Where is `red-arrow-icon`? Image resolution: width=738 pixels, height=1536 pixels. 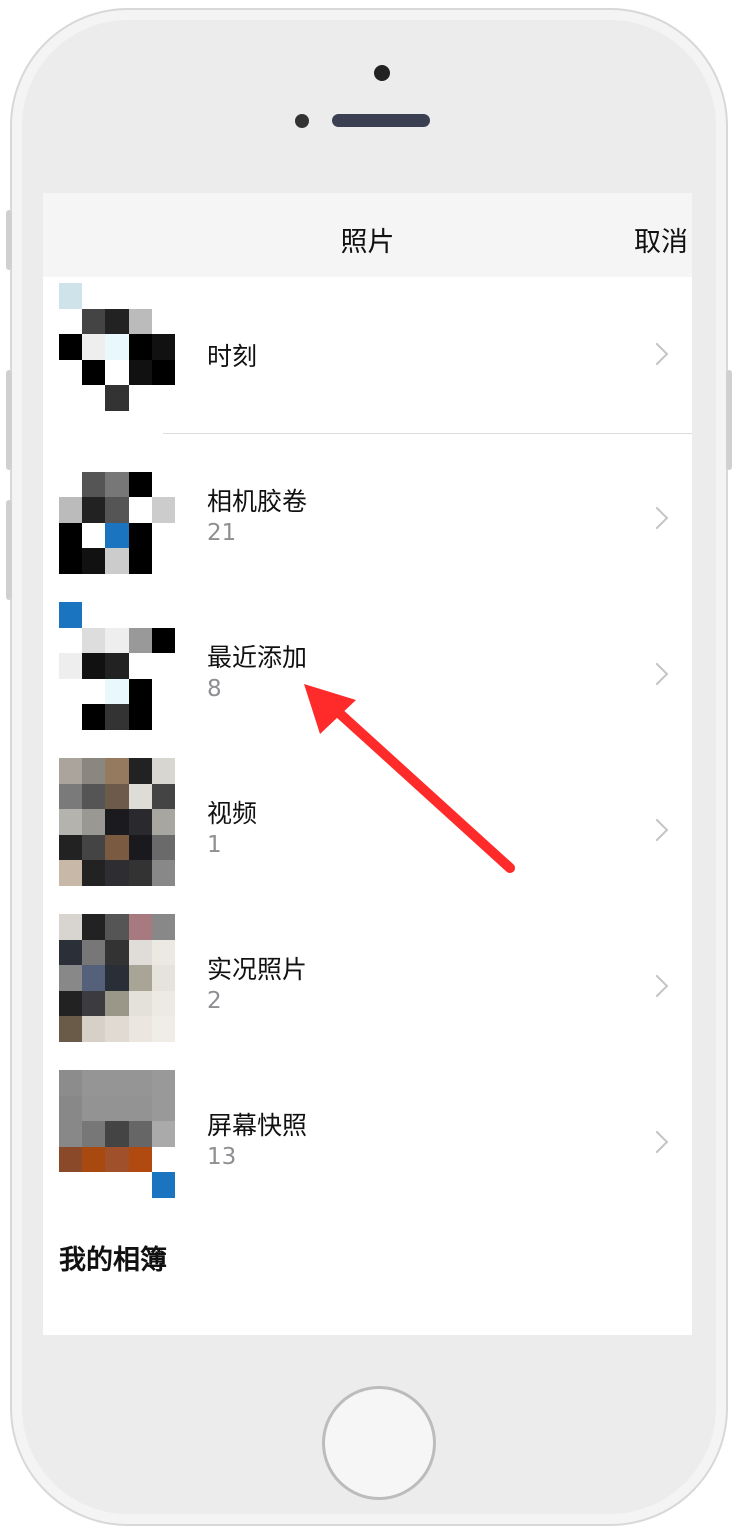 red-arrow-icon is located at coordinates (409, 778).